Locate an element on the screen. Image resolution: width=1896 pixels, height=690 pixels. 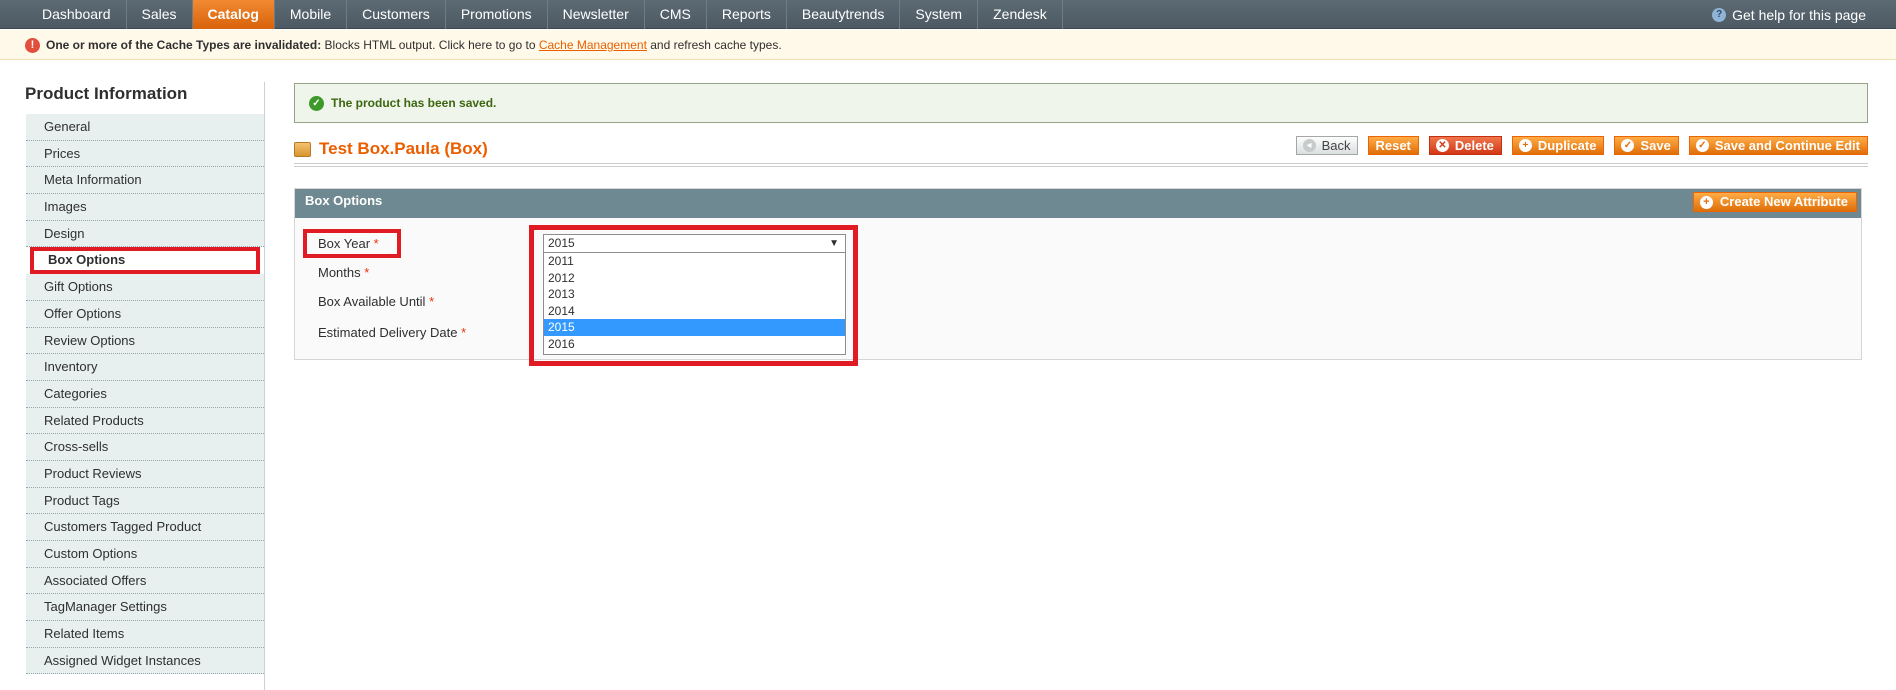
tab-review-options: Review Options is located at coordinates (145, 341).